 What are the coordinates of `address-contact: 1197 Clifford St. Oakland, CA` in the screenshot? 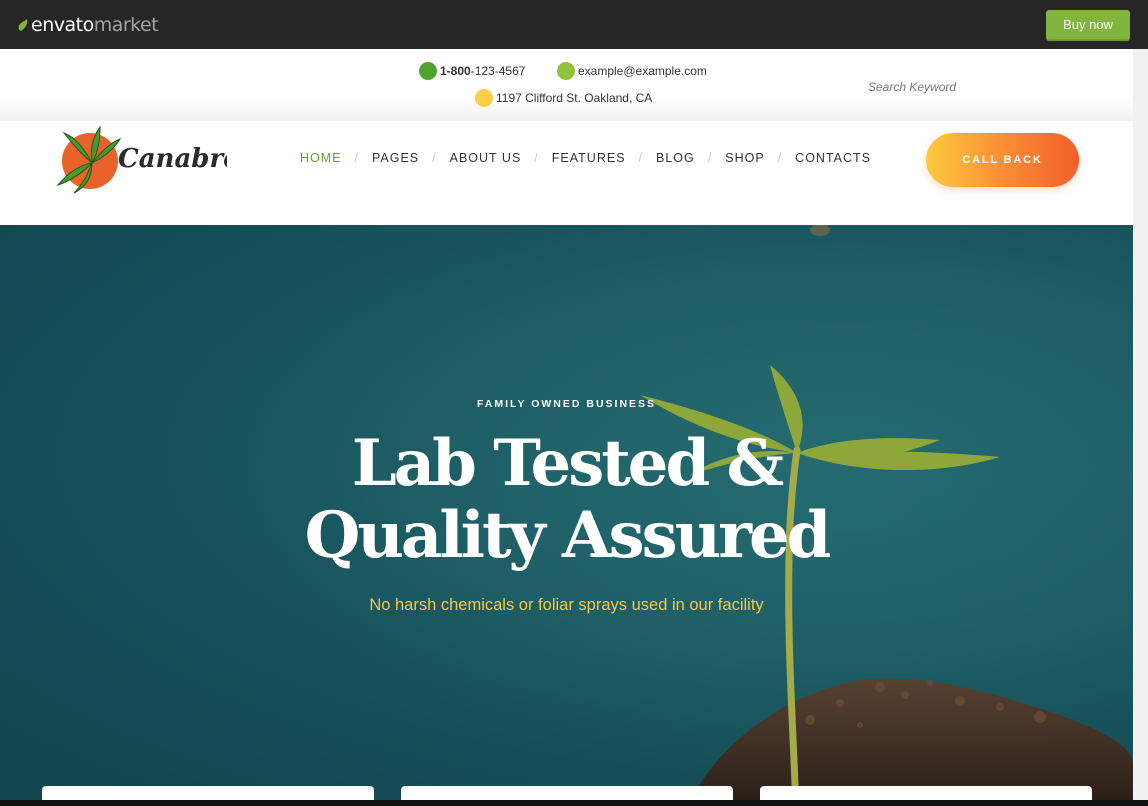 It's located at (563, 98).